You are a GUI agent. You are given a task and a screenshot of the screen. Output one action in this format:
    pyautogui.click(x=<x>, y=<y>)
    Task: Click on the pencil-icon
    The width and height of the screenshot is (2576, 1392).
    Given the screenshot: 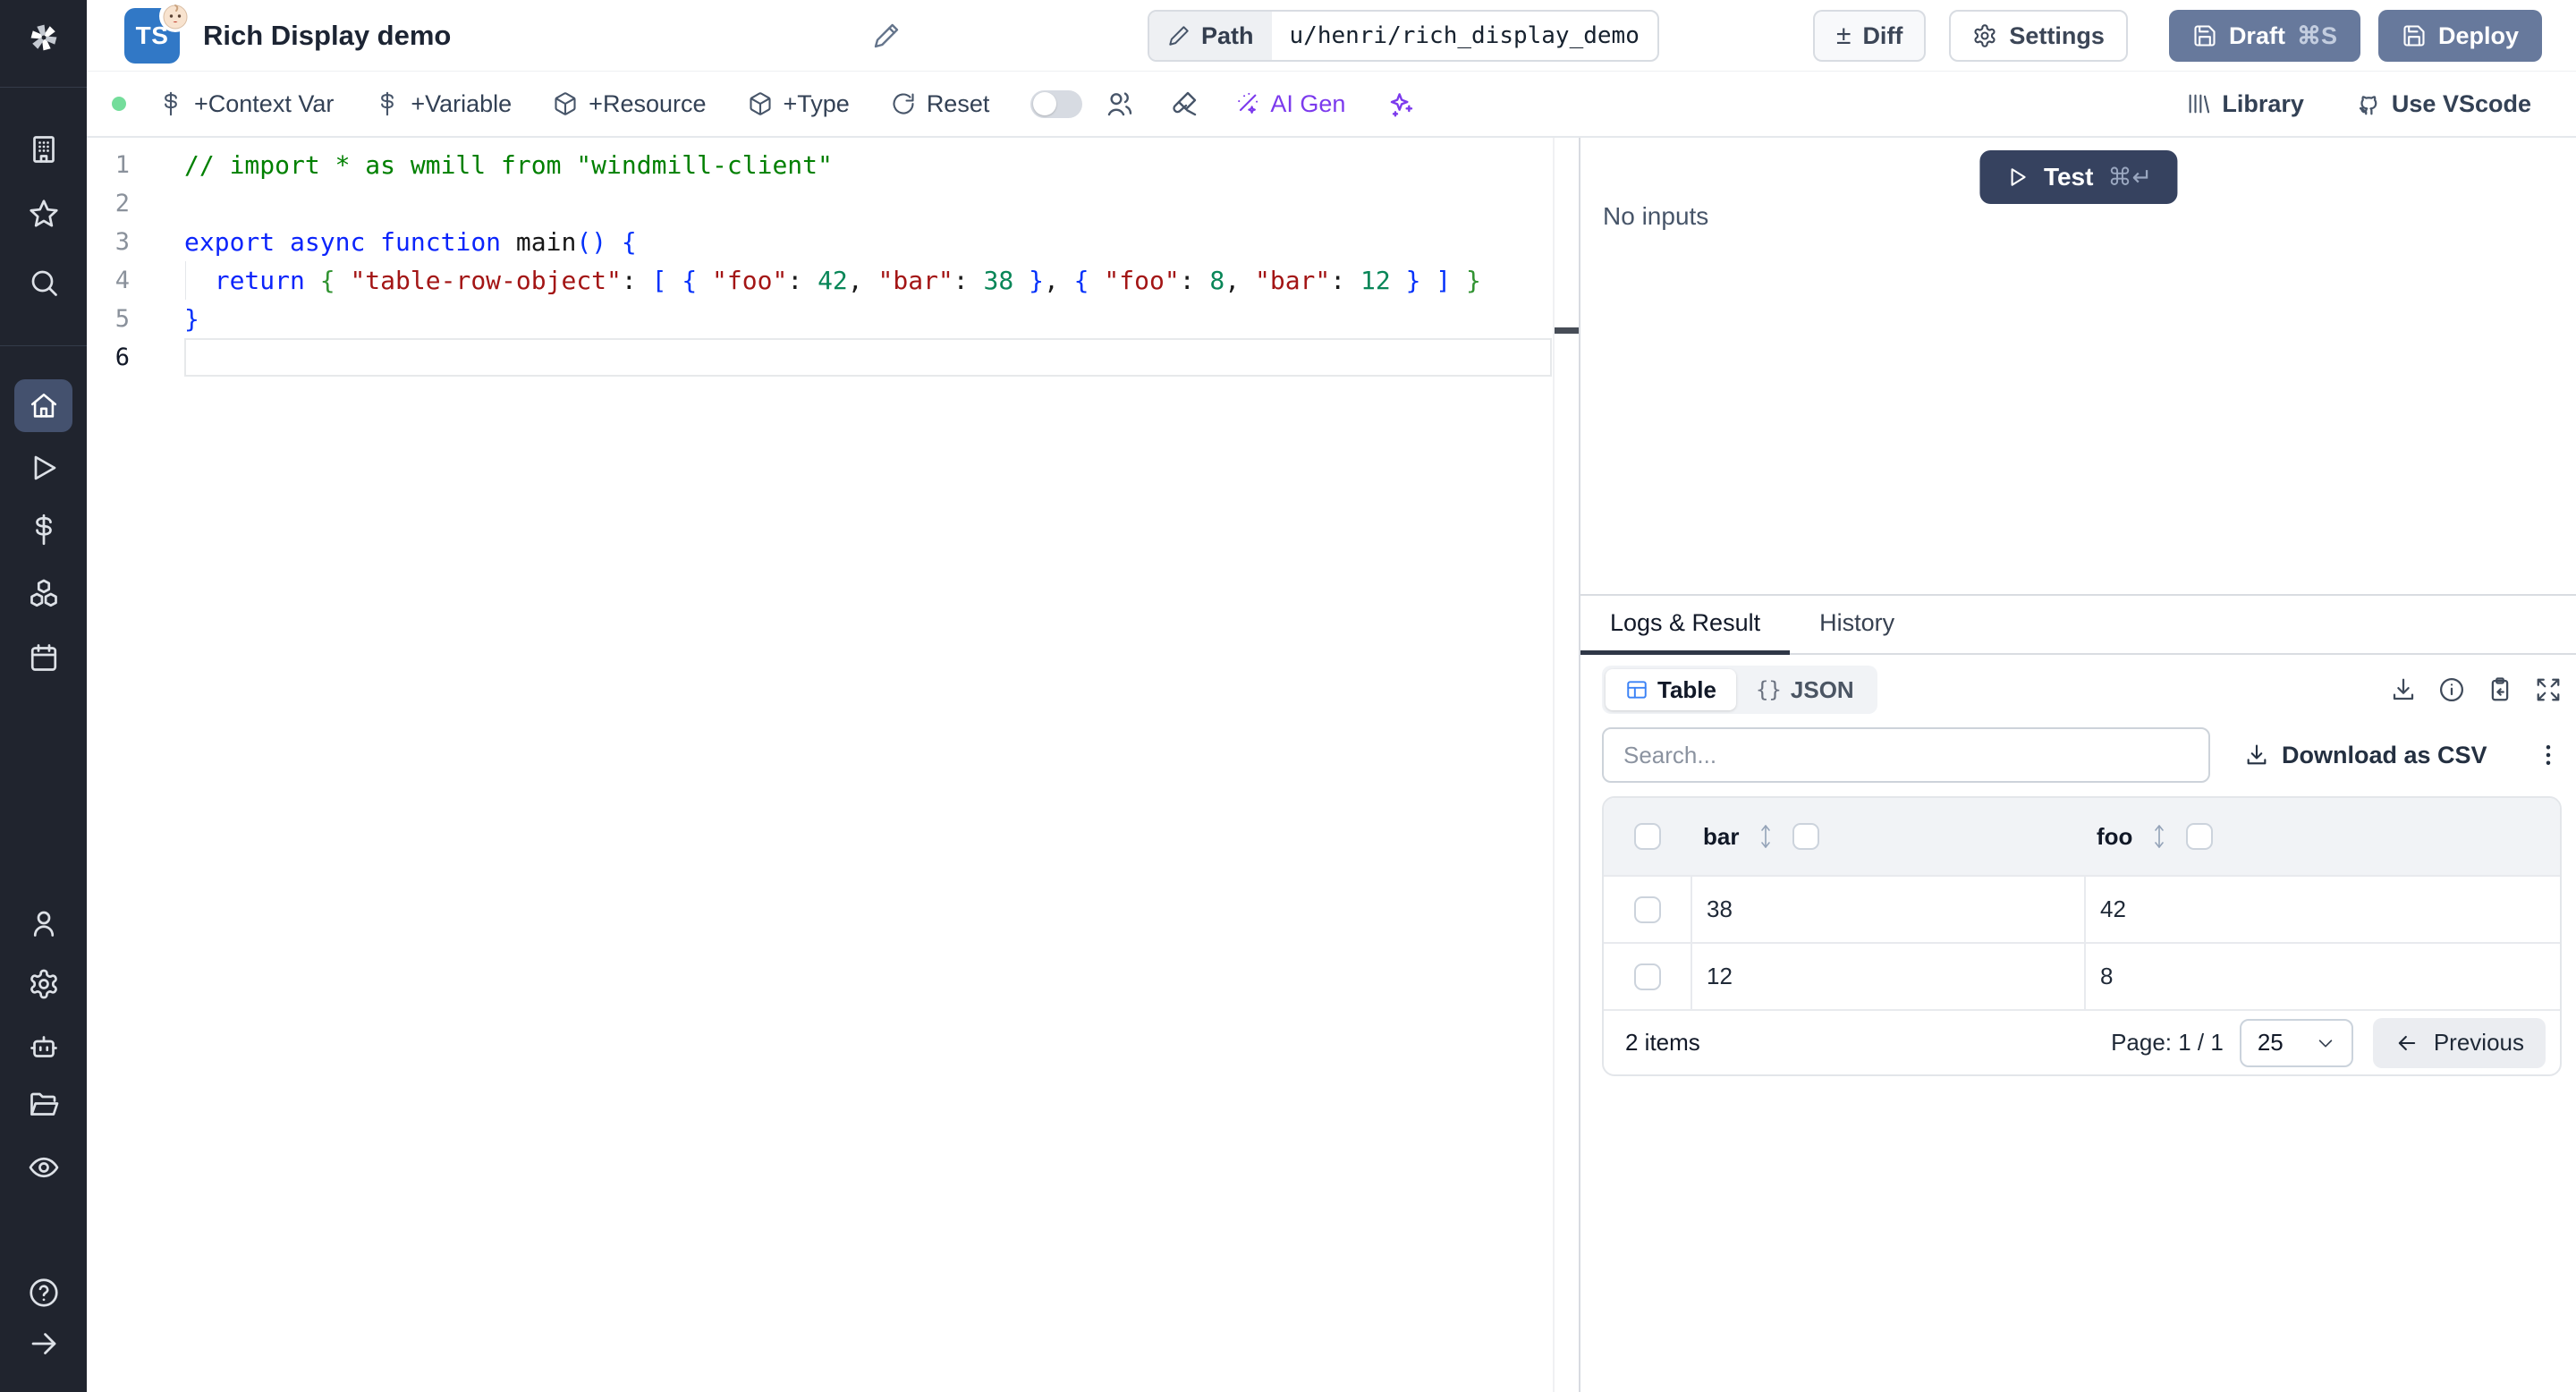 What is the action you would take?
    pyautogui.click(x=1179, y=35)
    